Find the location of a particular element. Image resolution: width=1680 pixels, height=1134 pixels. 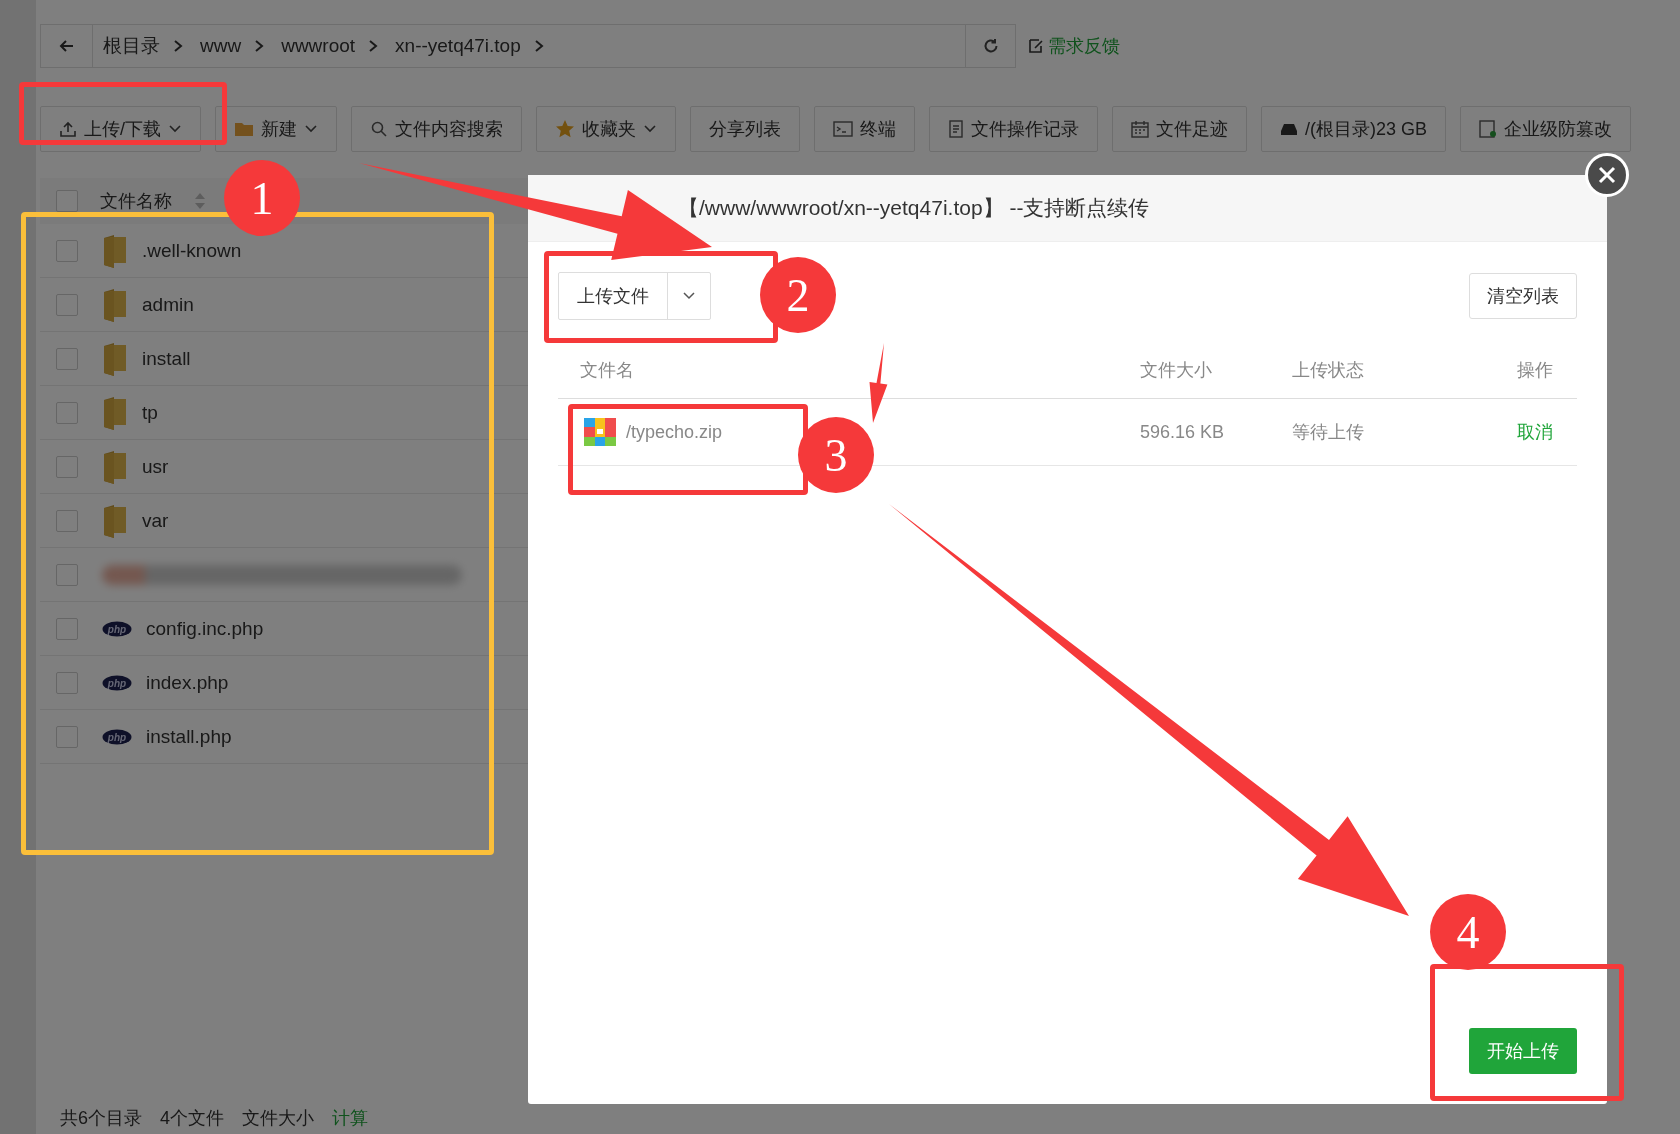

select-all-checkbox is located at coordinates (67, 201).